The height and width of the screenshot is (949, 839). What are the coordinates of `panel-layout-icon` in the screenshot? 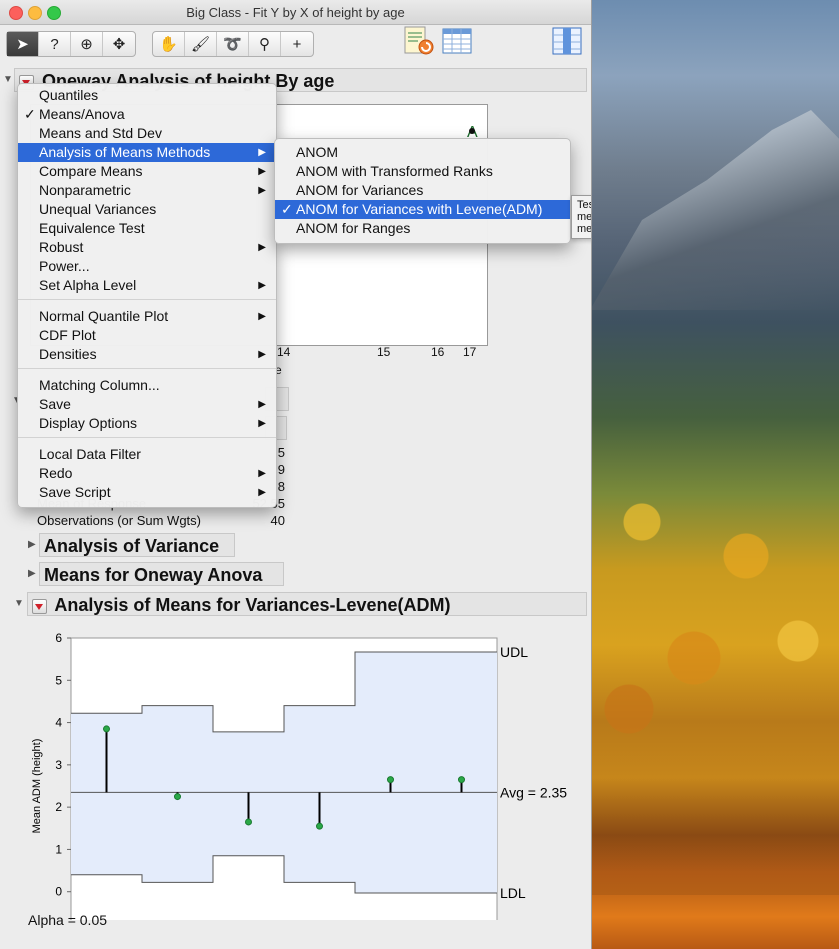 It's located at (567, 41).